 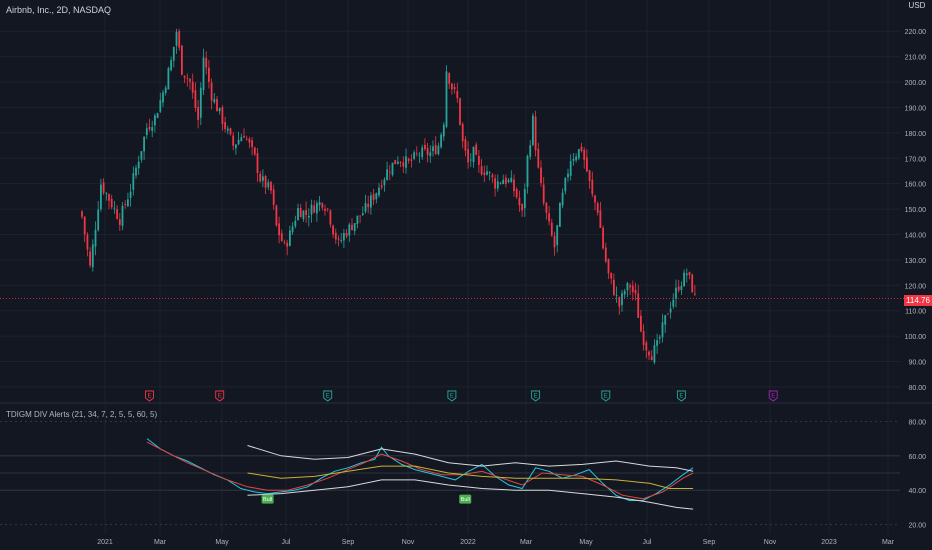 I want to click on price-tick-label: 120.00, so click(x=916, y=286).